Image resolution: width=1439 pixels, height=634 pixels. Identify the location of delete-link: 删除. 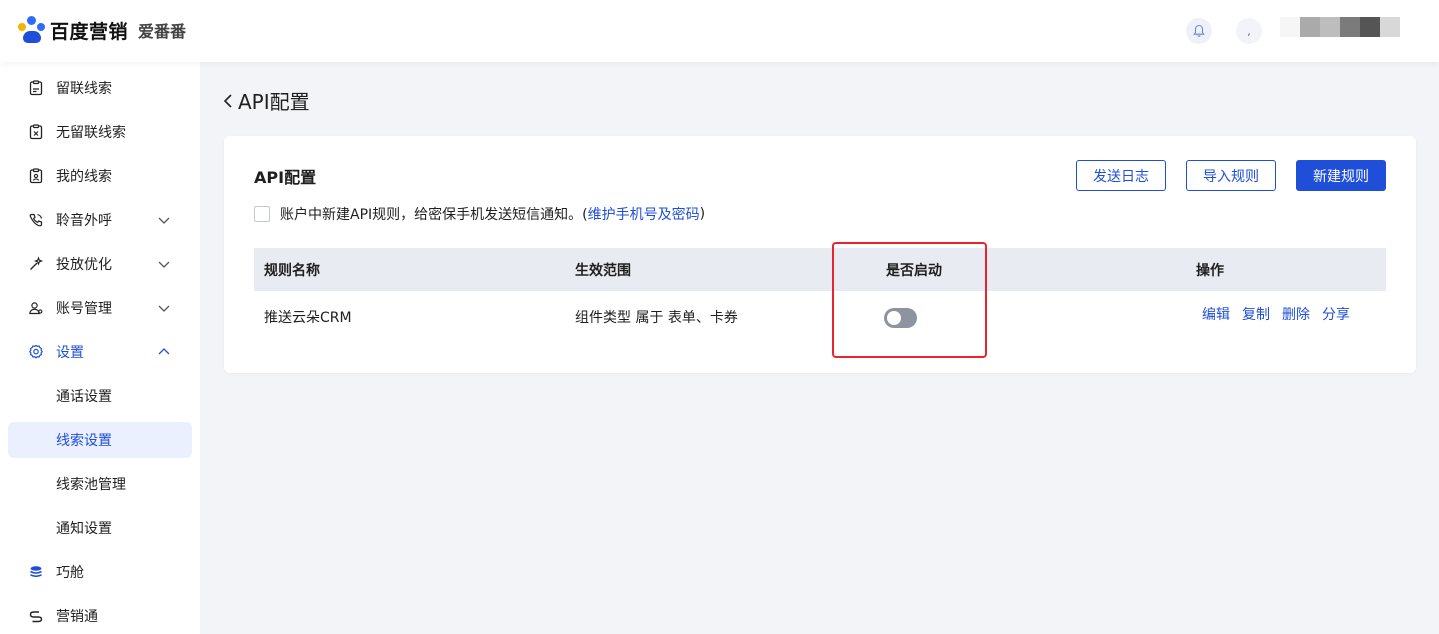
(1296, 314).